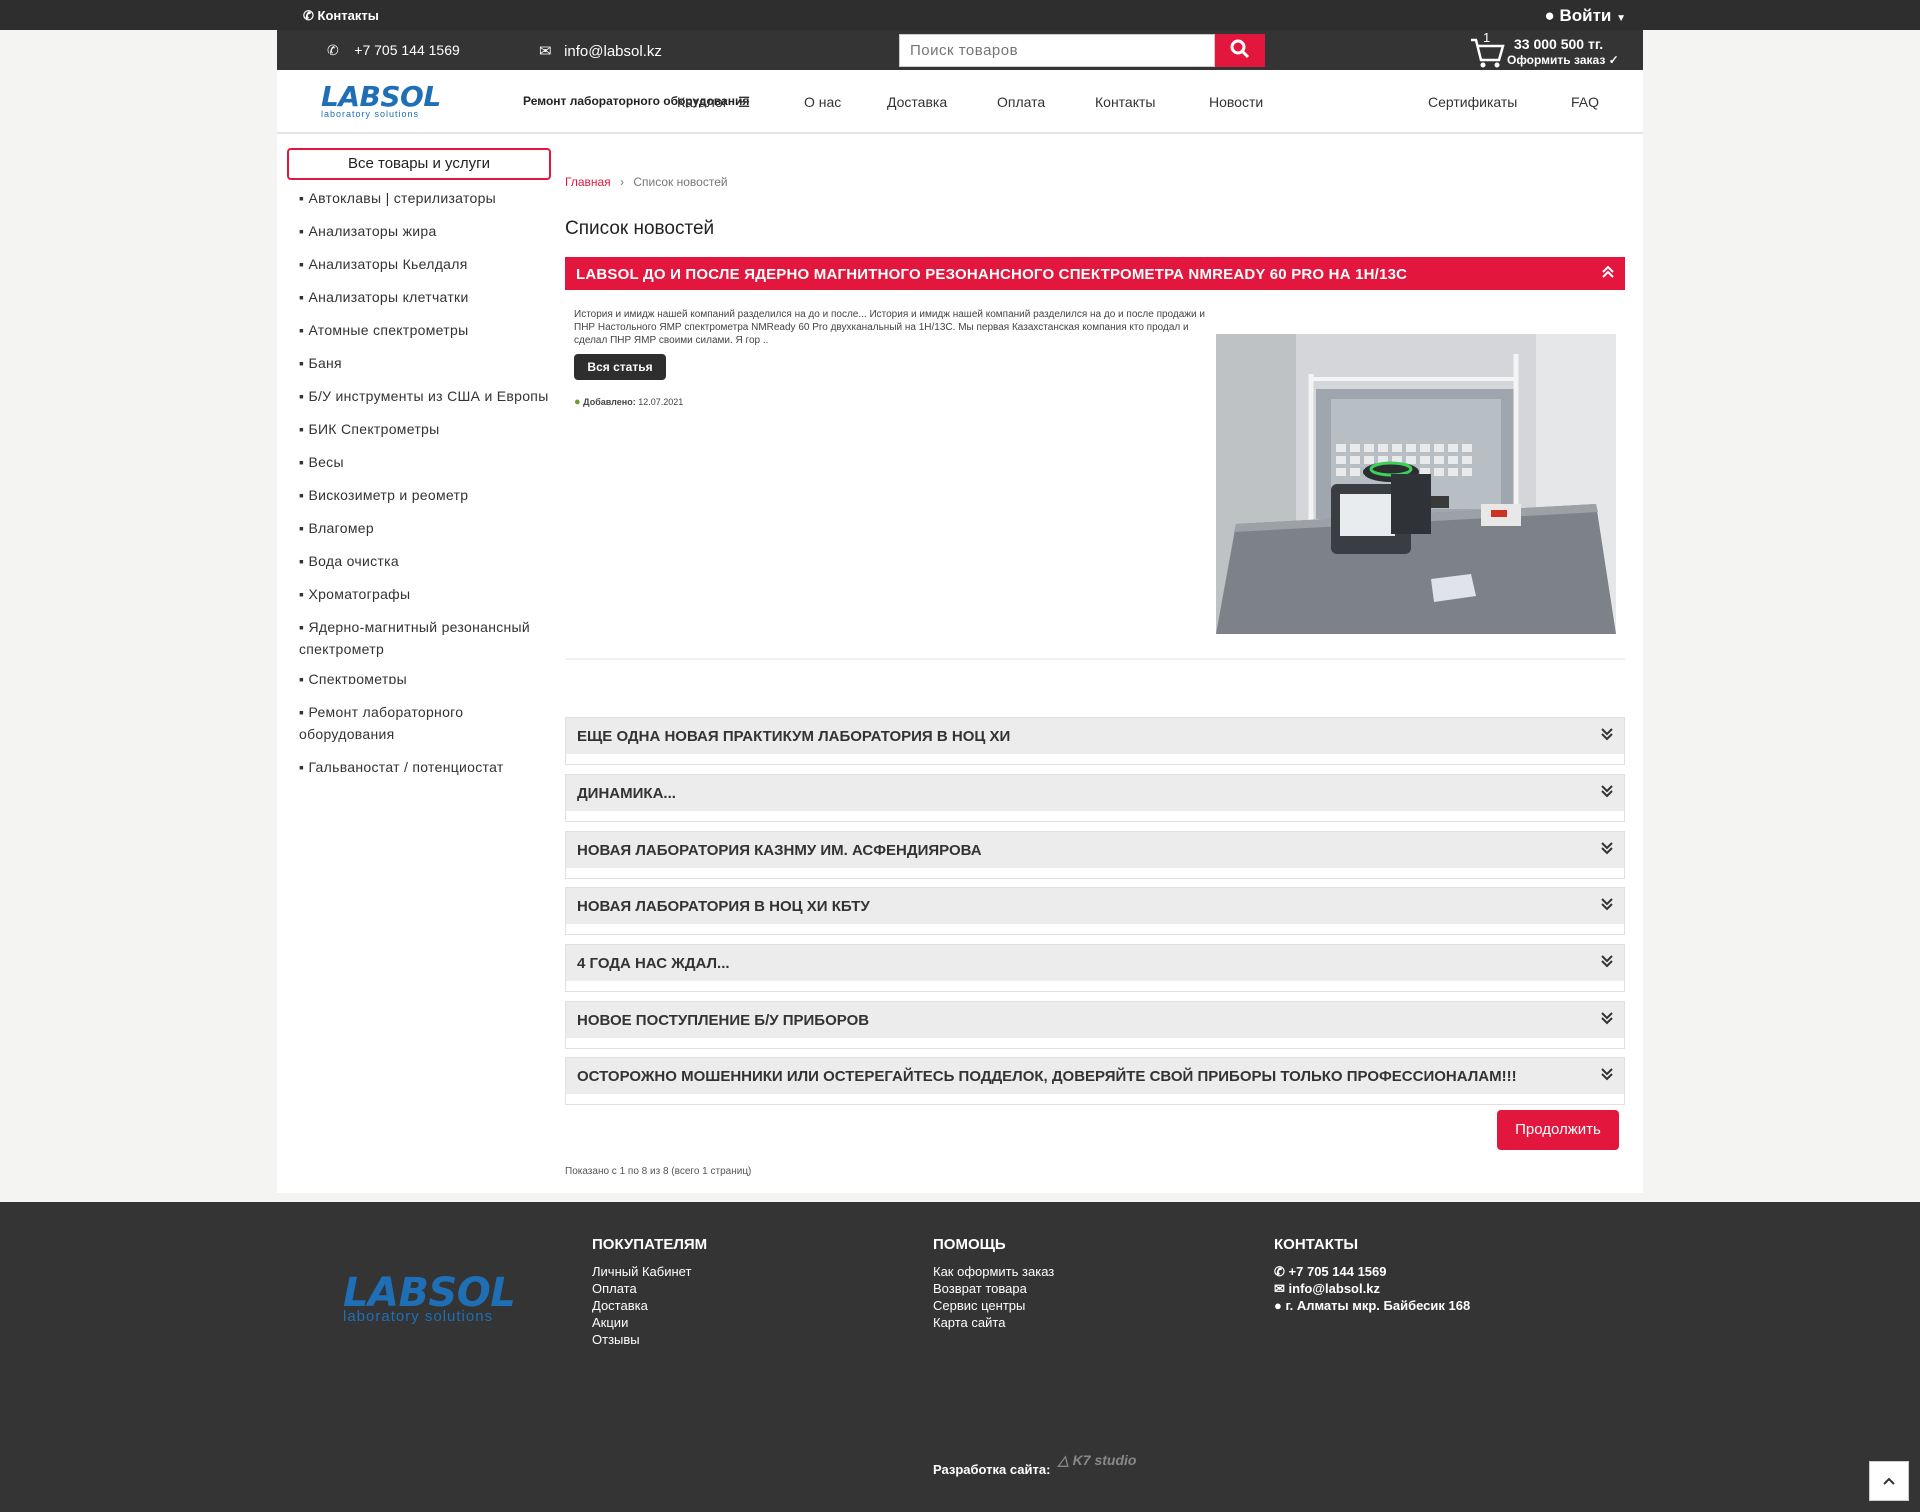 This screenshot has width=1920, height=1512. What do you see at coordinates (545, 51) in the screenshot?
I see `envelope-icon: ✉` at bounding box center [545, 51].